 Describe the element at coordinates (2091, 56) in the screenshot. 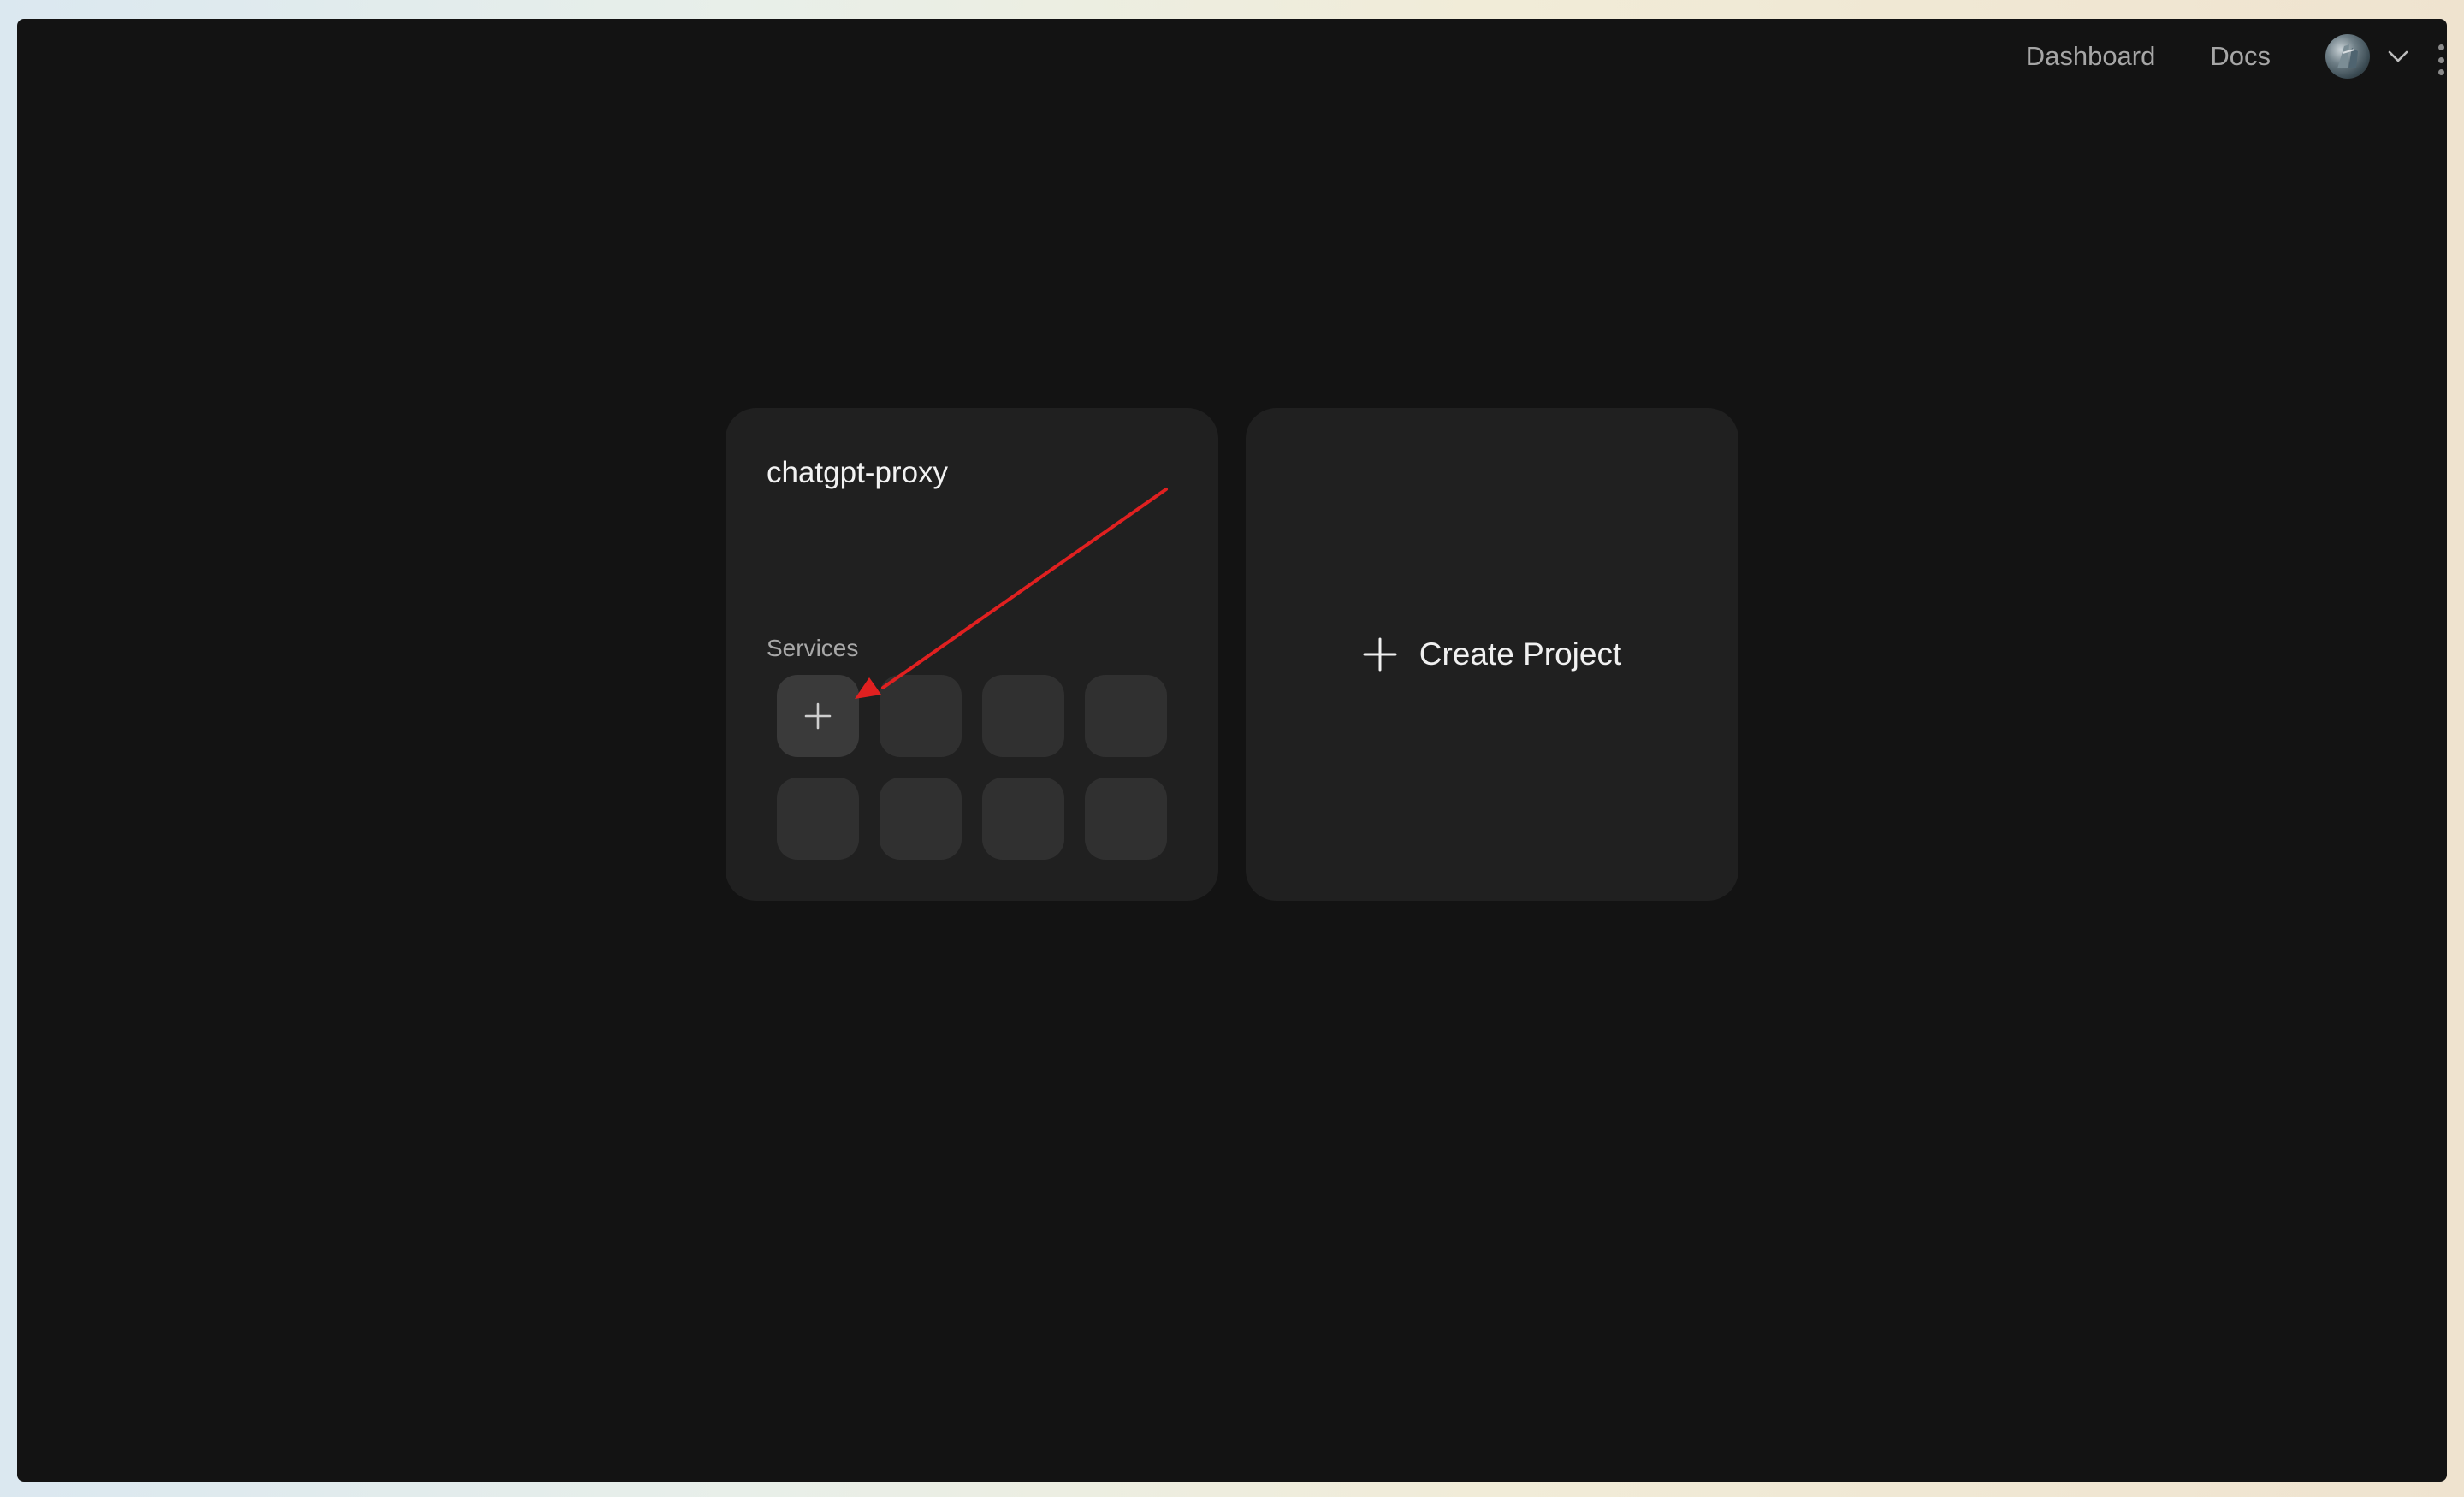

I see `nav-dashboard-link: Dashboard` at that location.